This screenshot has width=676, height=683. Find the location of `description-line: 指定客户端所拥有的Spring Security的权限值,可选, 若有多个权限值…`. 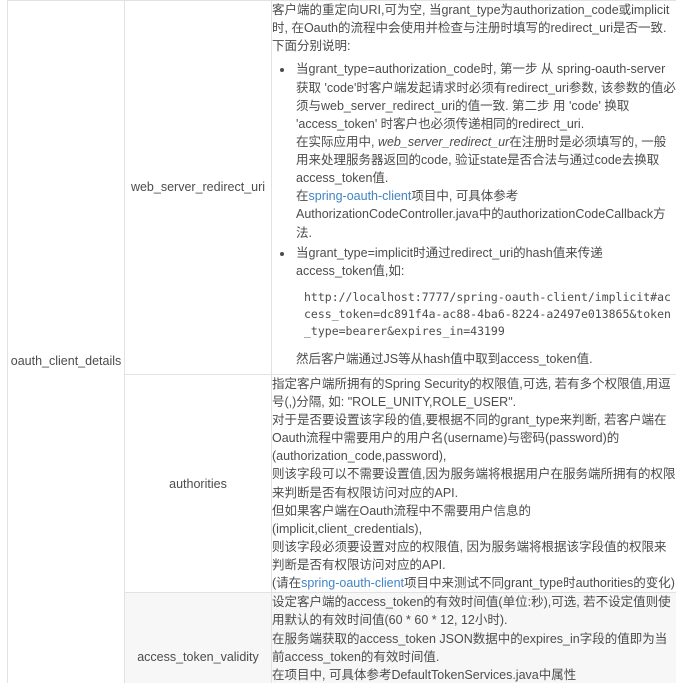

description-line: 指定客户端所拥有的Spring Security的权限值,可选, 若有多个权限值… is located at coordinates (471, 392).